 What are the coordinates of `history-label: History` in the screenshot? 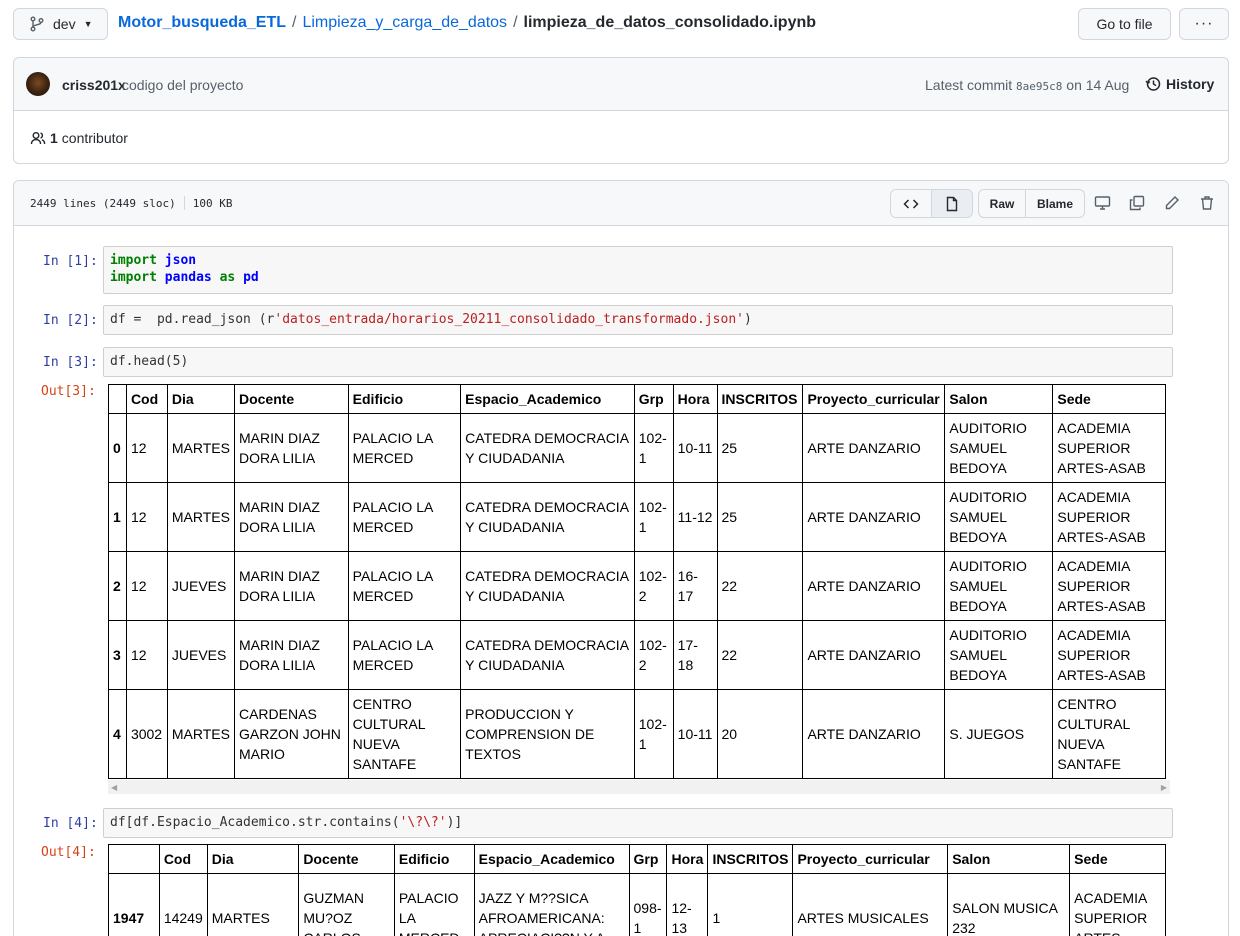 It's located at (1190, 84).